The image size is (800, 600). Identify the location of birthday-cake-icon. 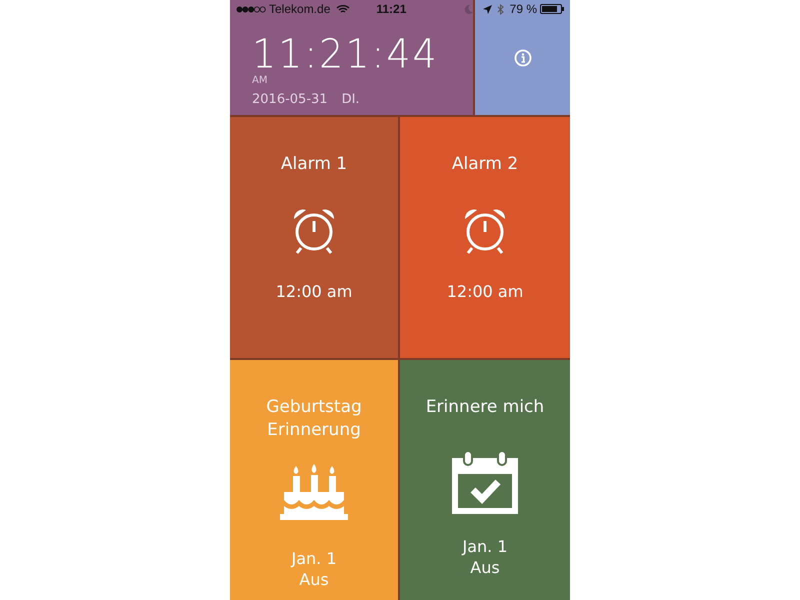
(314, 492).